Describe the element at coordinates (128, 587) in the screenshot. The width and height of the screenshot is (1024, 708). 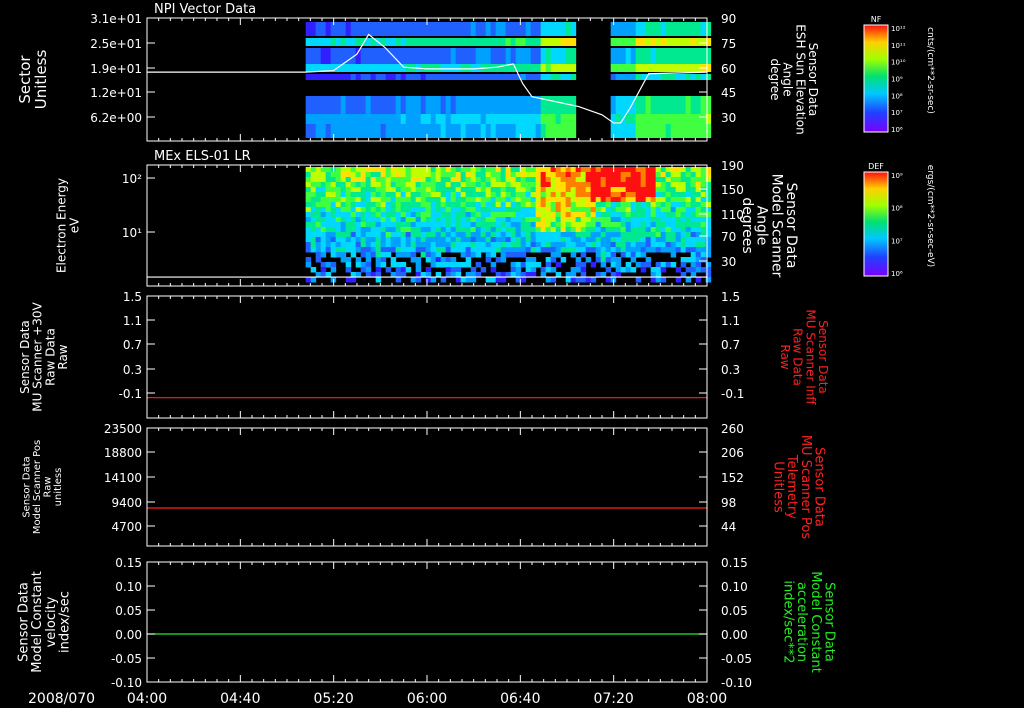
I see `y-tick-label: 0.10` at that location.